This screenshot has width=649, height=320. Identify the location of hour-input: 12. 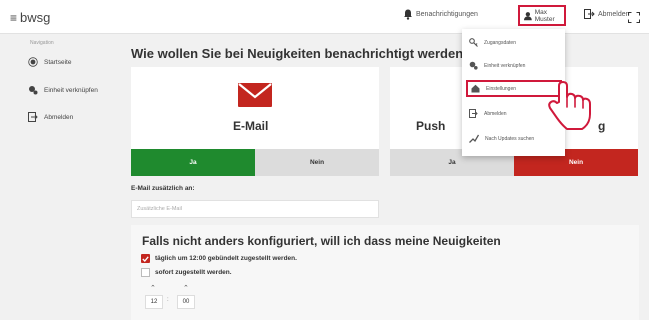
(154, 302).